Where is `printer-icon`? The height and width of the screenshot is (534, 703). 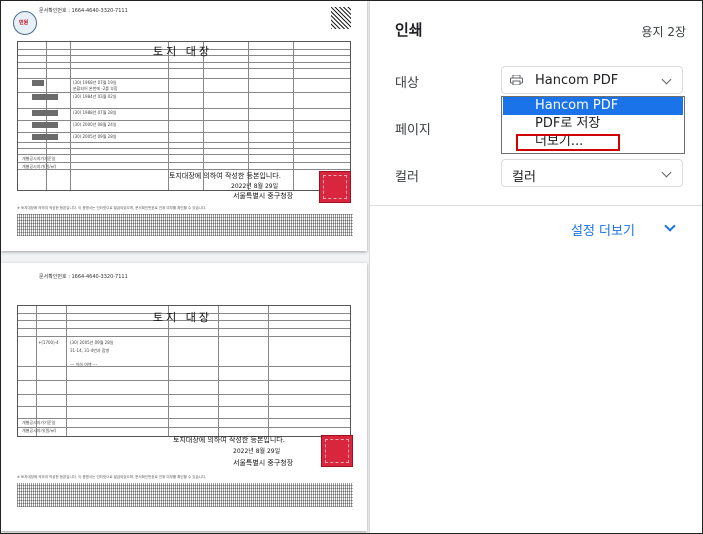
printer-icon is located at coordinates (516, 80).